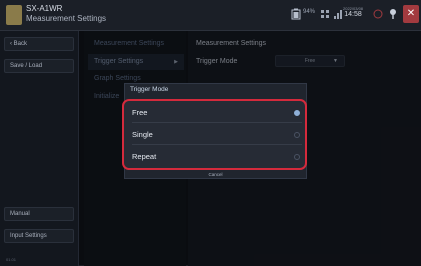 This screenshot has height=266, width=421. I want to click on radio-selected-icon, so click(297, 113).